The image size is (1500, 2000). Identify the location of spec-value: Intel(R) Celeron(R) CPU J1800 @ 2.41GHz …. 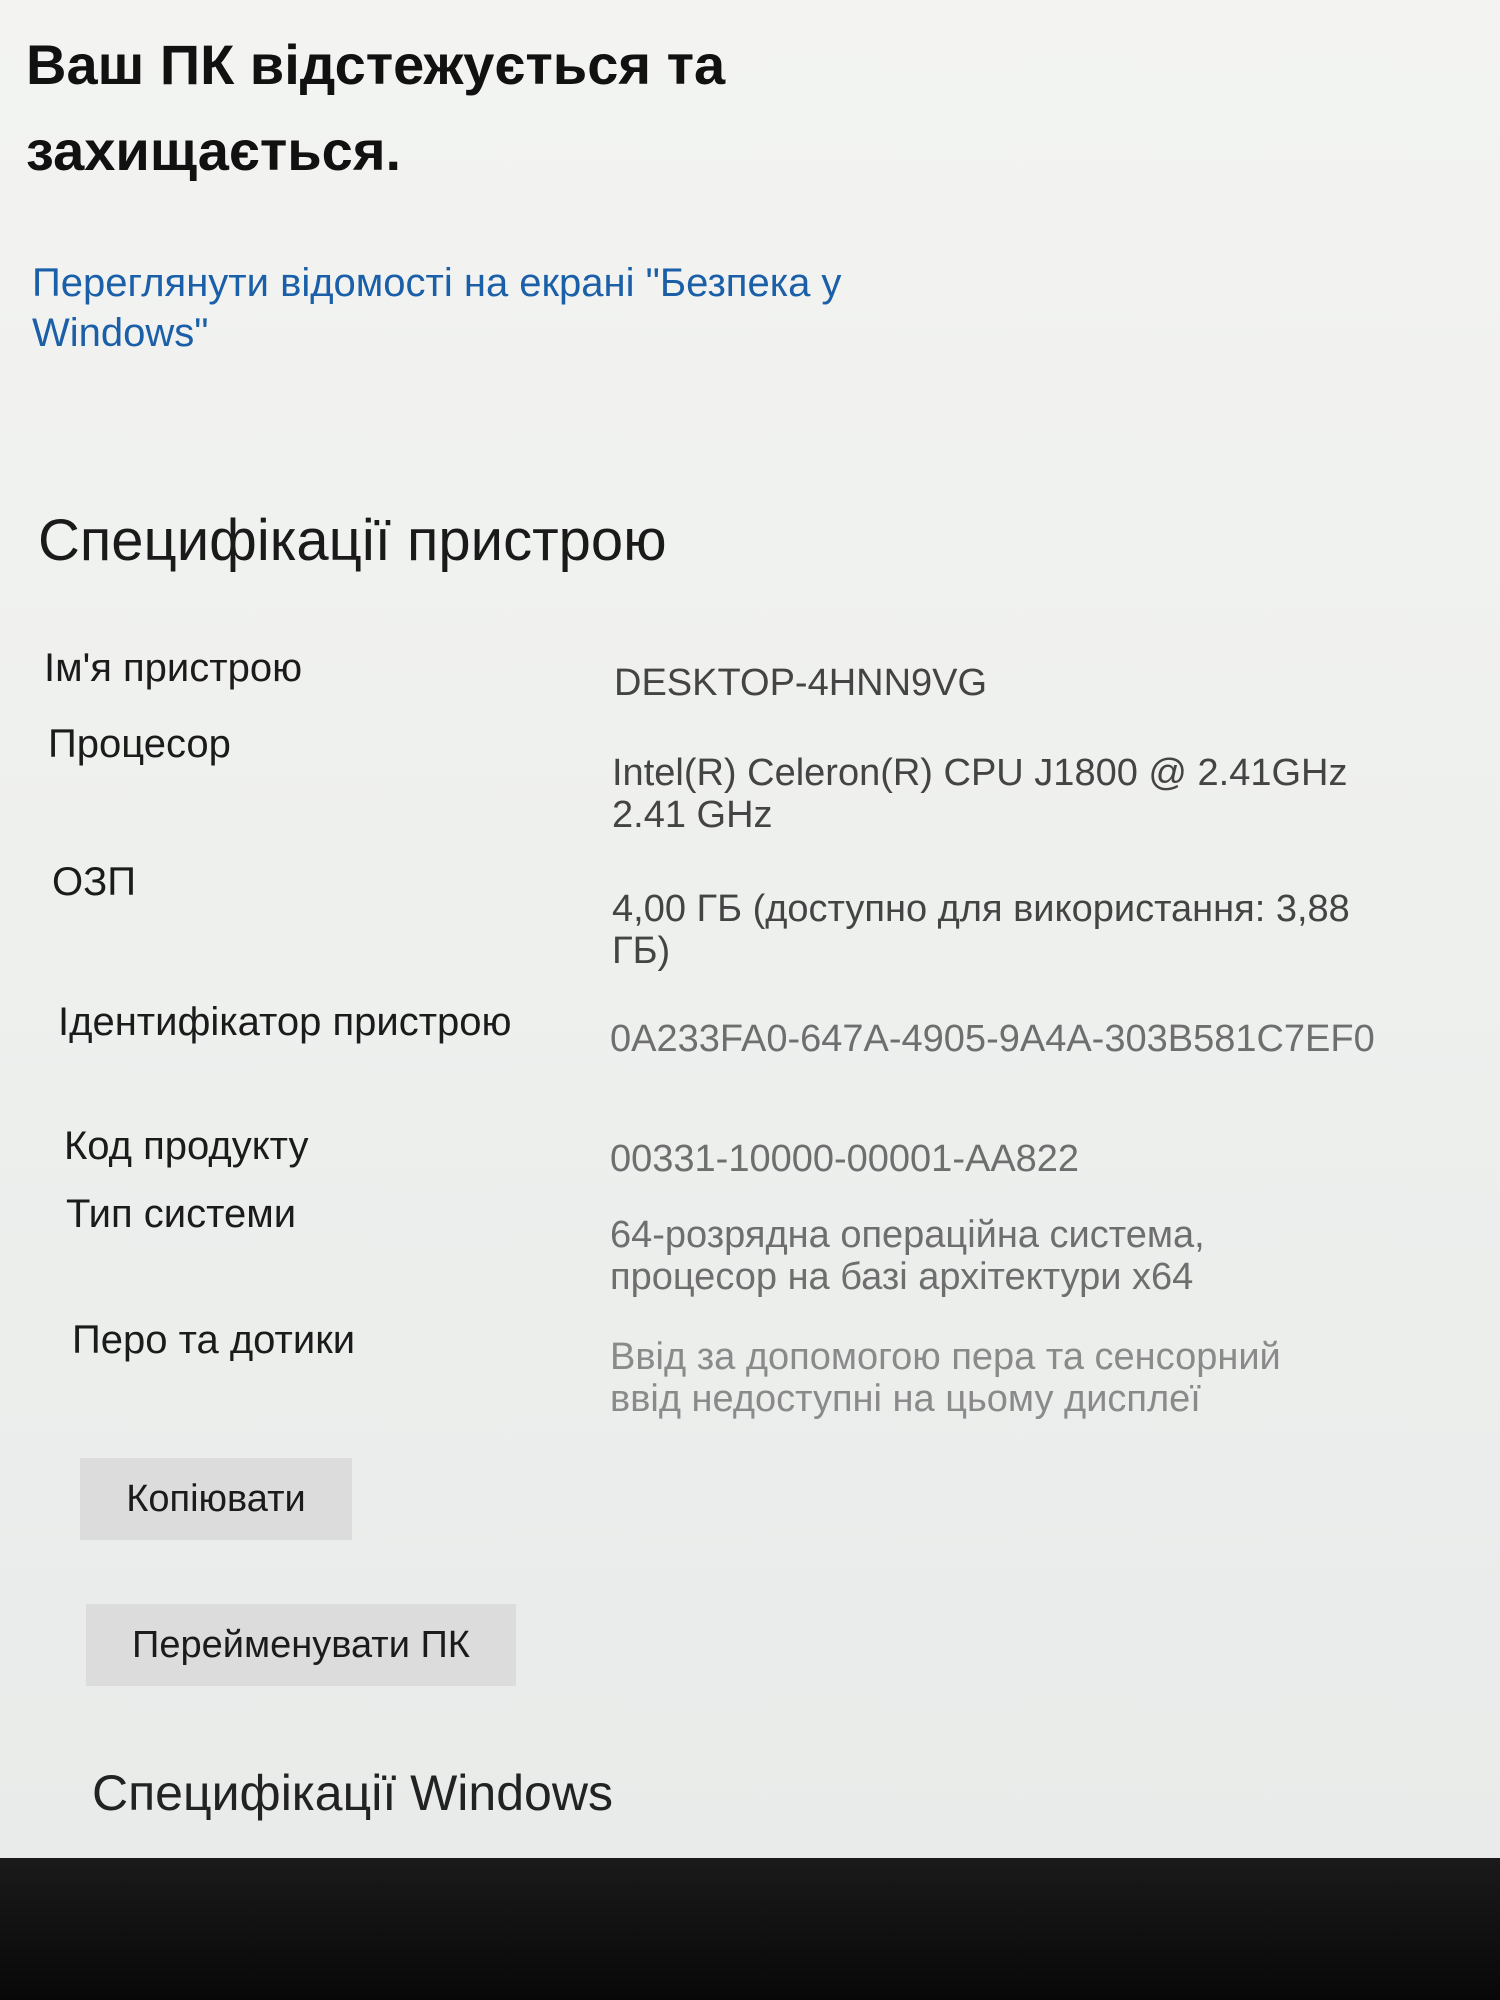
(980, 794).